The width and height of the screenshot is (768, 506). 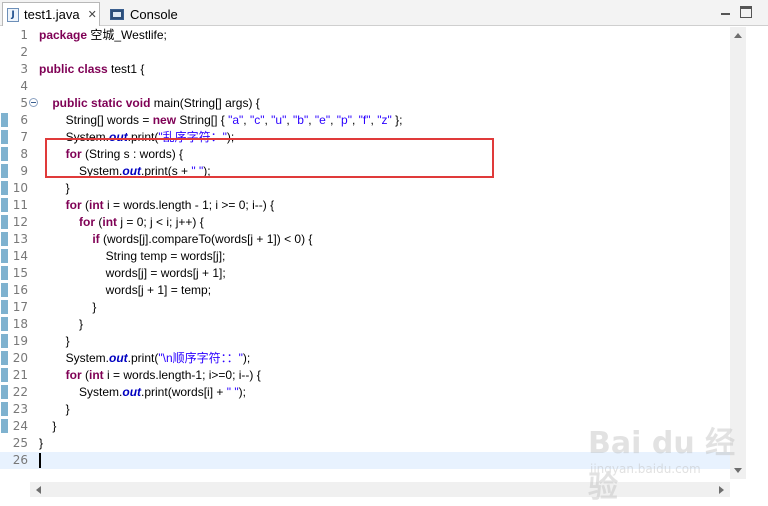 What do you see at coordinates (40, 460) in the screenshot?
I see `text-caret` at bounding box center [40, 460].